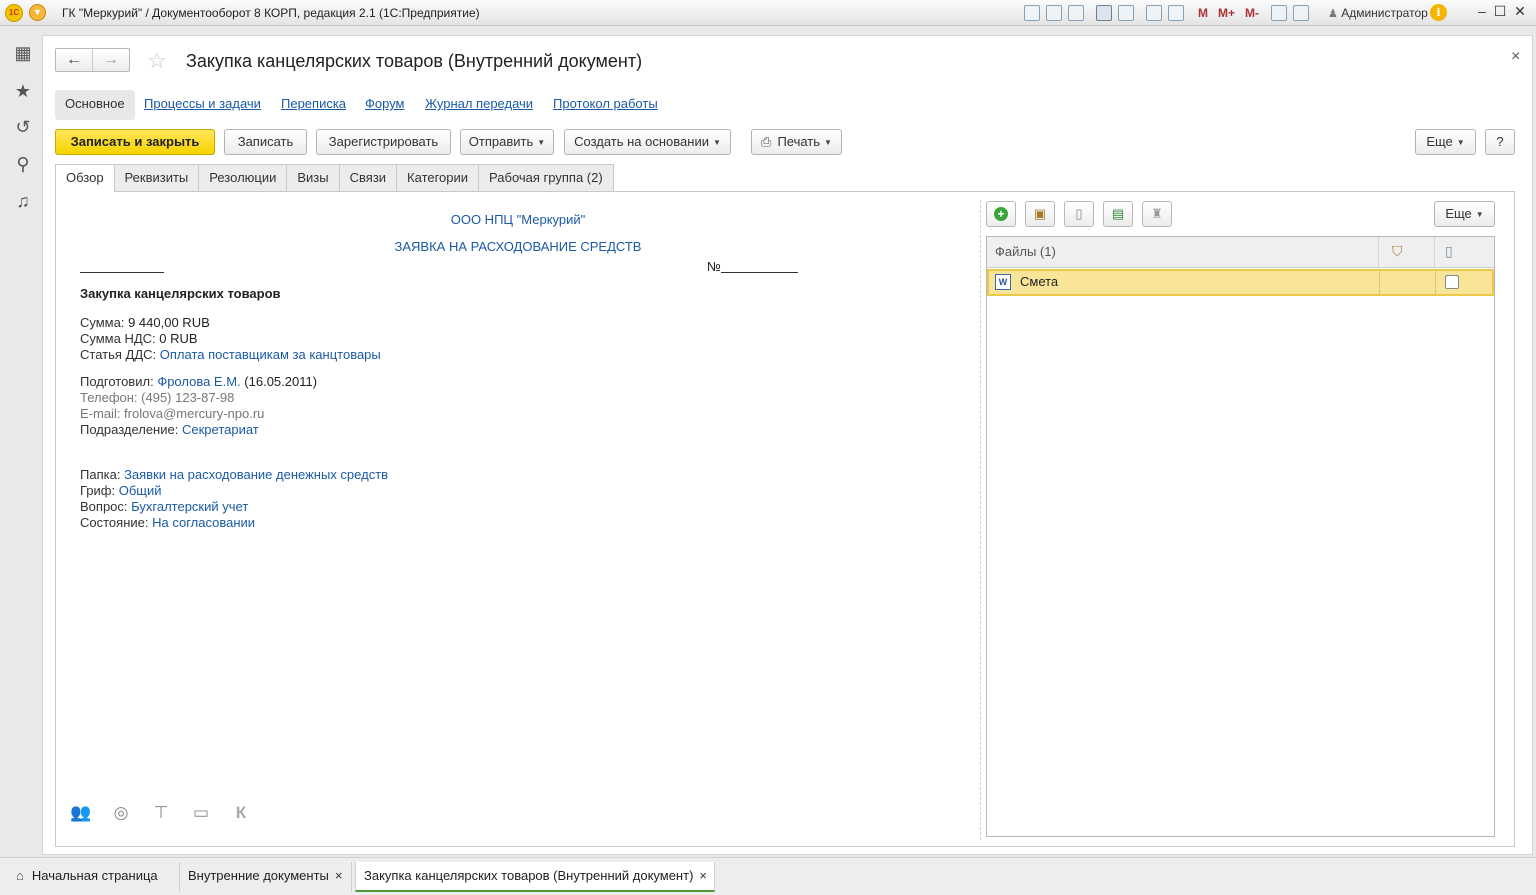 Image resolution: width=1536 pixels, height=895 pixels. What do you see at coordinates (1500, 142) in the screenshot?
I see `help-button: ?` at bounding box center [1500, 142].